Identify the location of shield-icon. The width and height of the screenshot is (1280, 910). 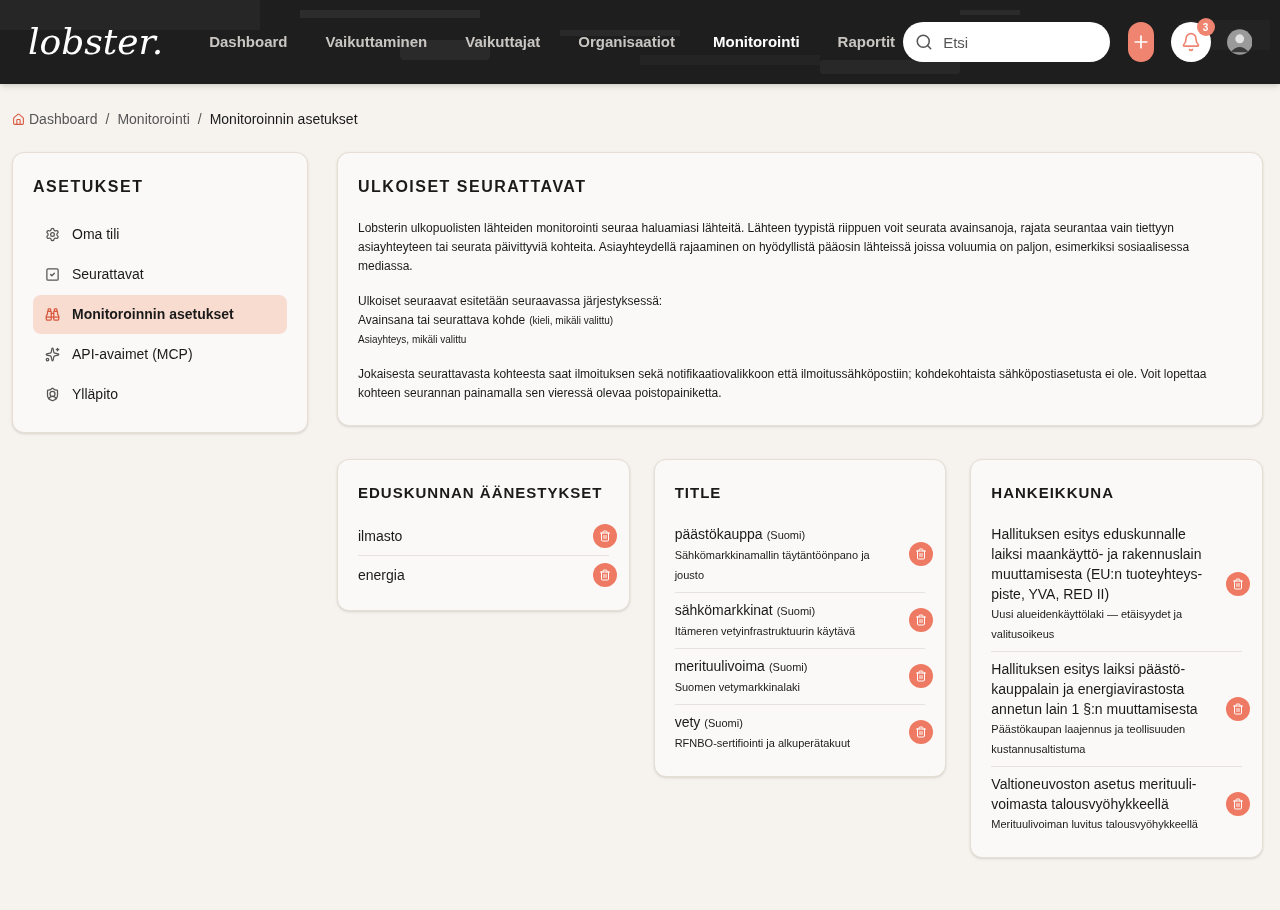
(52, 394).